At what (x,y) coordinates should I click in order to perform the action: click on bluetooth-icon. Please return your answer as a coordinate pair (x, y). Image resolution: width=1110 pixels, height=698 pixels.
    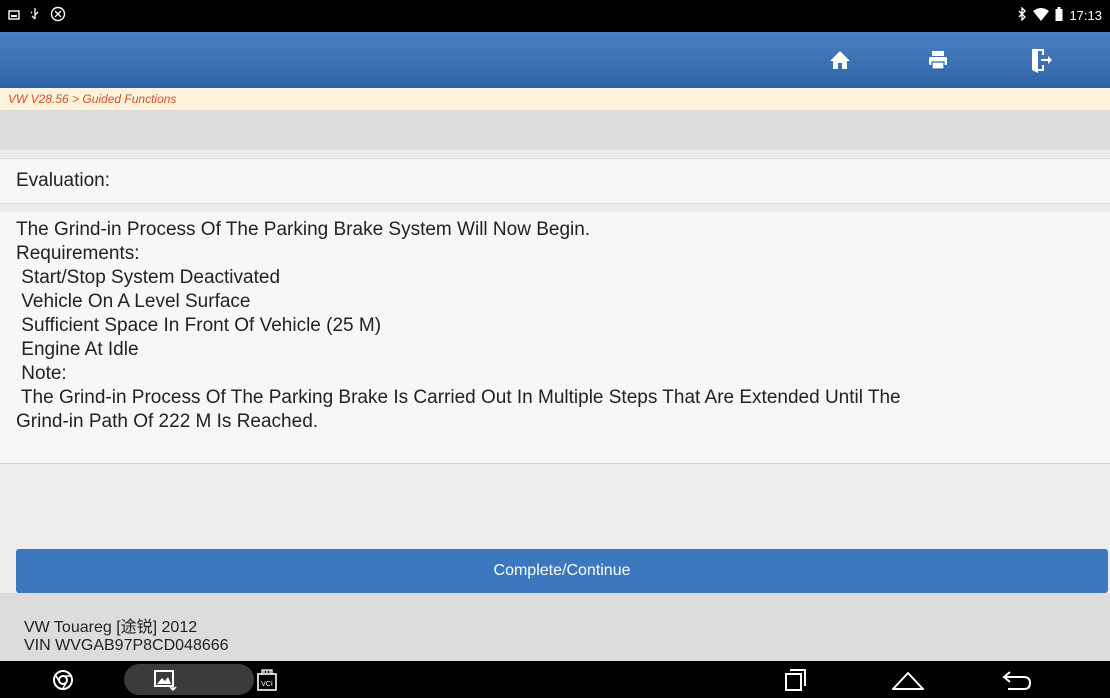
    Looking at the image, I should click on (1022, 15).